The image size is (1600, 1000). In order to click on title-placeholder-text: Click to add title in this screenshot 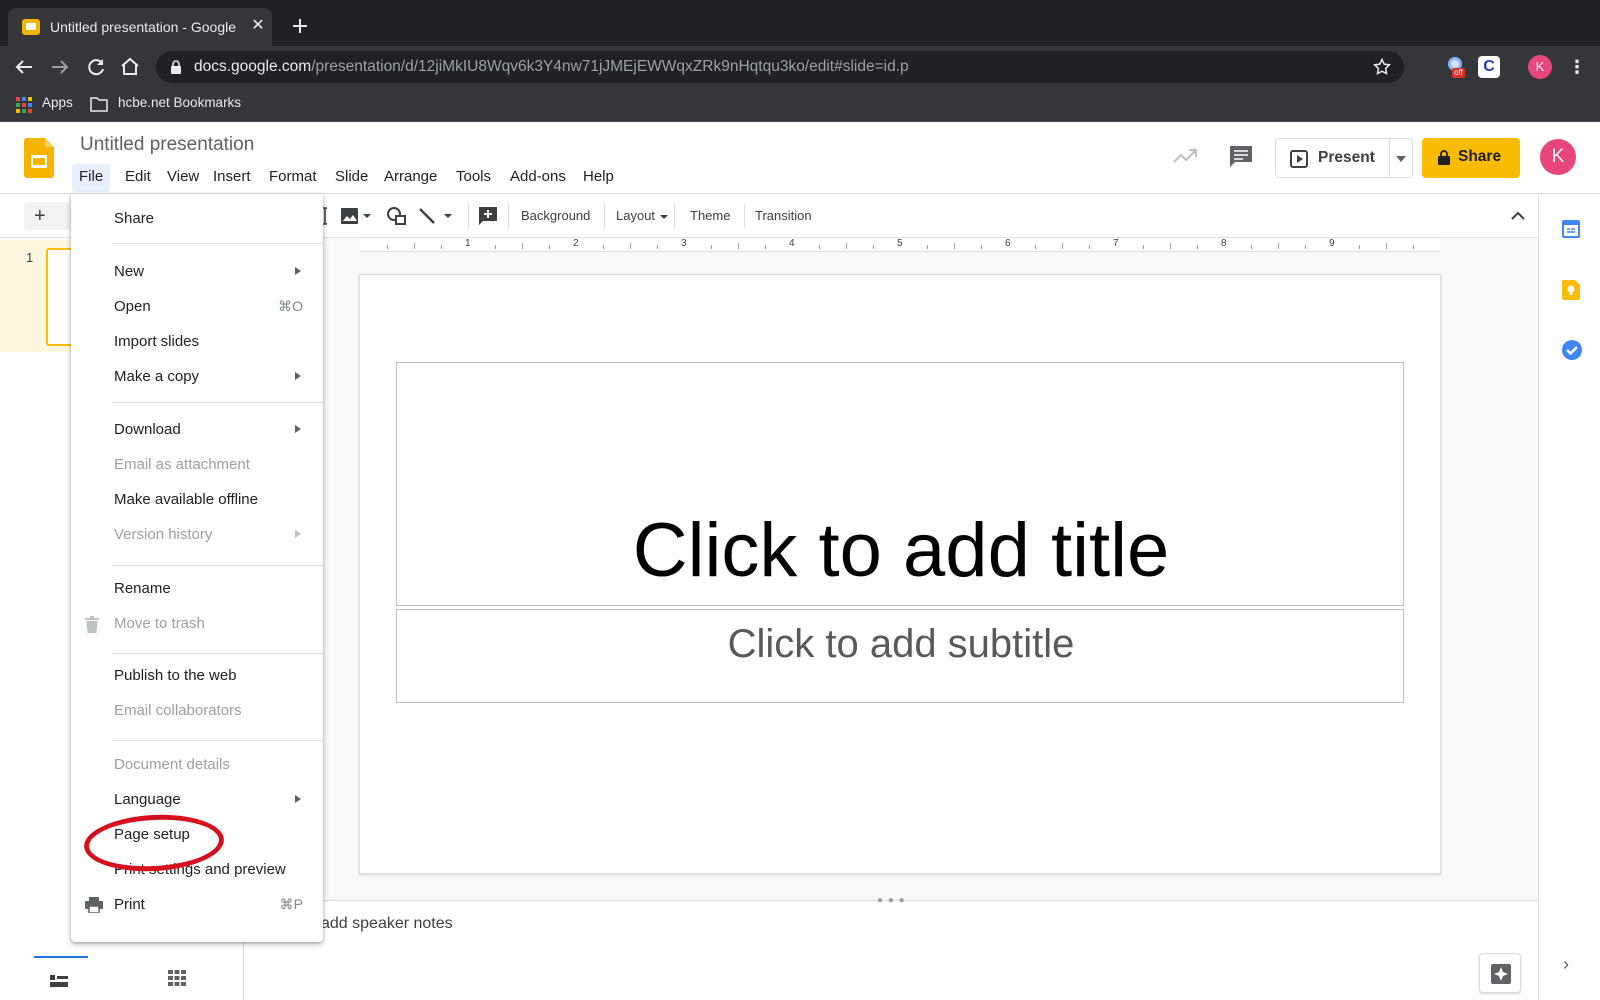, I will do `click(901, 550)`.